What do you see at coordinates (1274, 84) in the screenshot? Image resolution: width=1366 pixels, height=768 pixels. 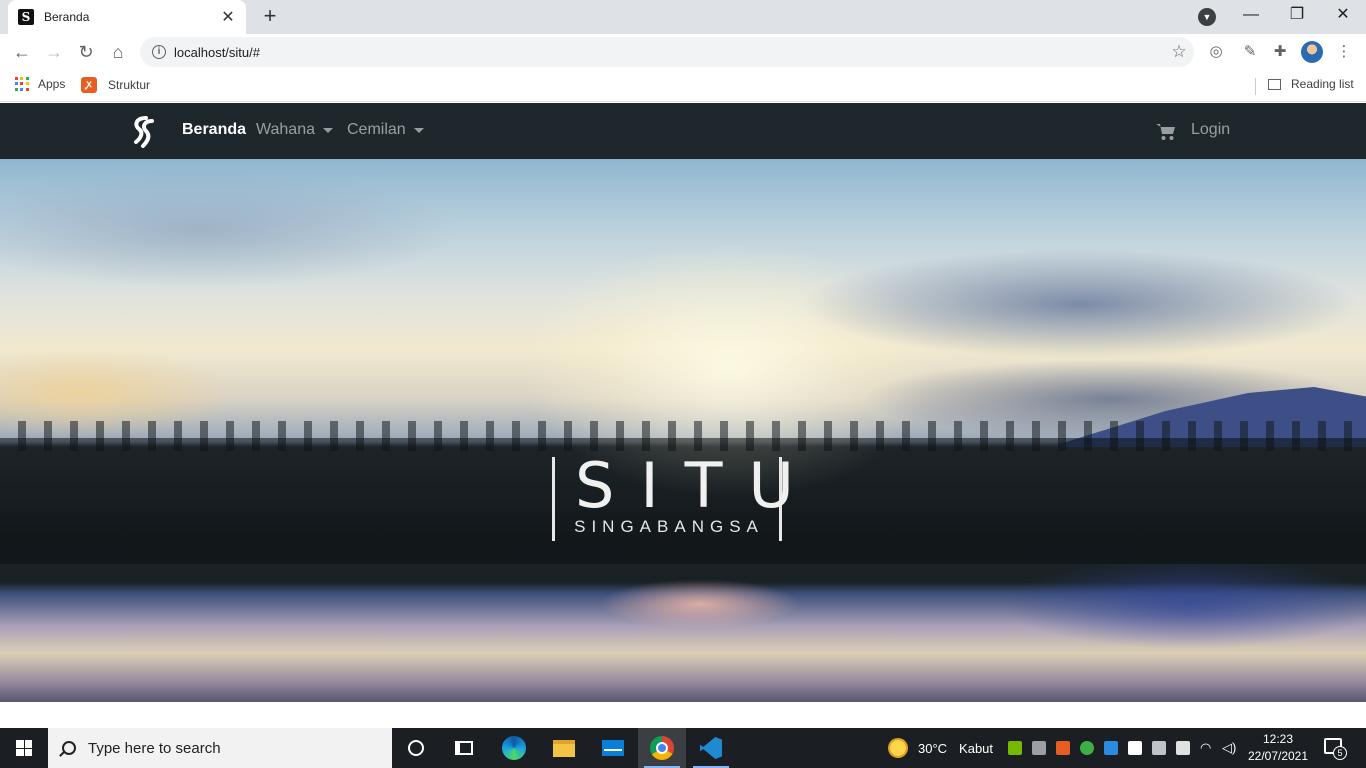 I see `reading-list-icon` at bounding box center [1274, 84].